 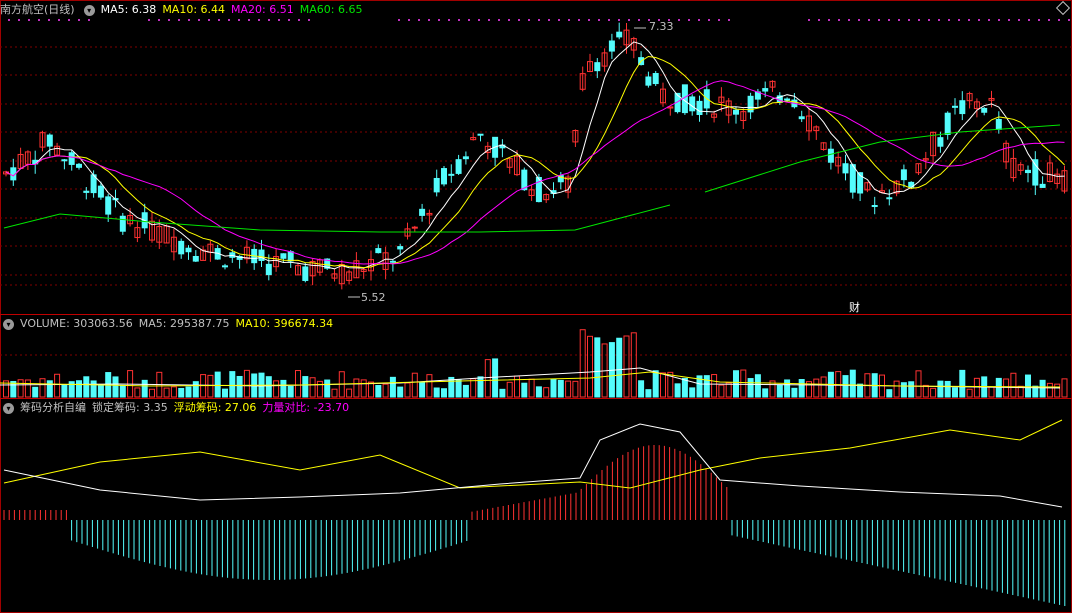 What do you see at coordinates (184, 323) in the screenshot?
I see `volume-ma5: MA5: 295387.75` at bounding box center [184, 323].